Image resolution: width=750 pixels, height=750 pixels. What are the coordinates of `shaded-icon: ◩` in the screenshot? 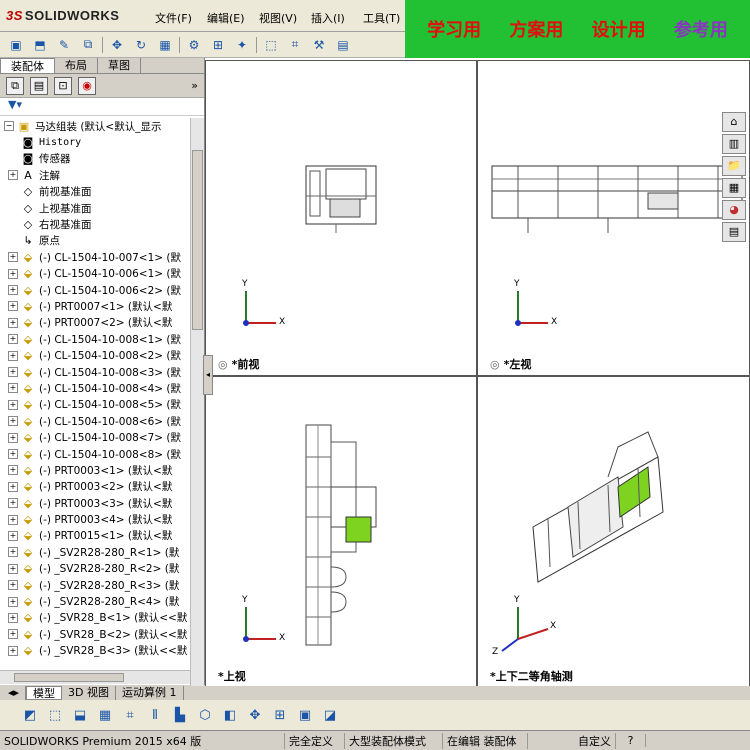 It's located at (30, 715).